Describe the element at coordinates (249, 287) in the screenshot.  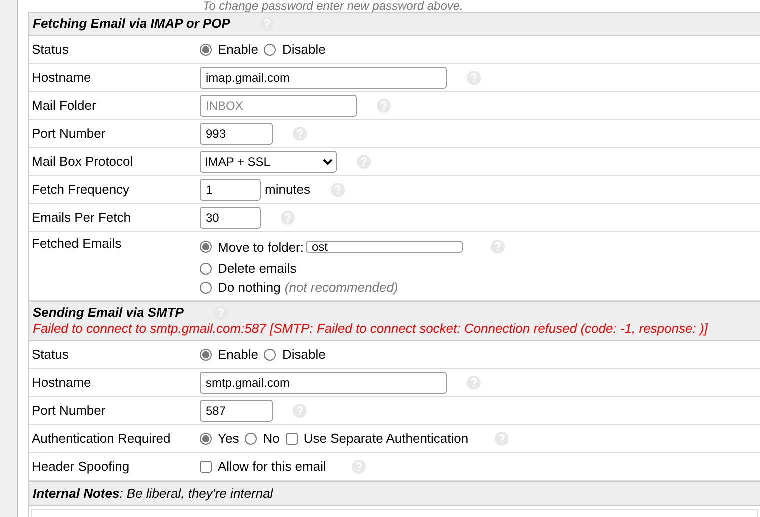
I see `option-label: Do nothing` at that location.